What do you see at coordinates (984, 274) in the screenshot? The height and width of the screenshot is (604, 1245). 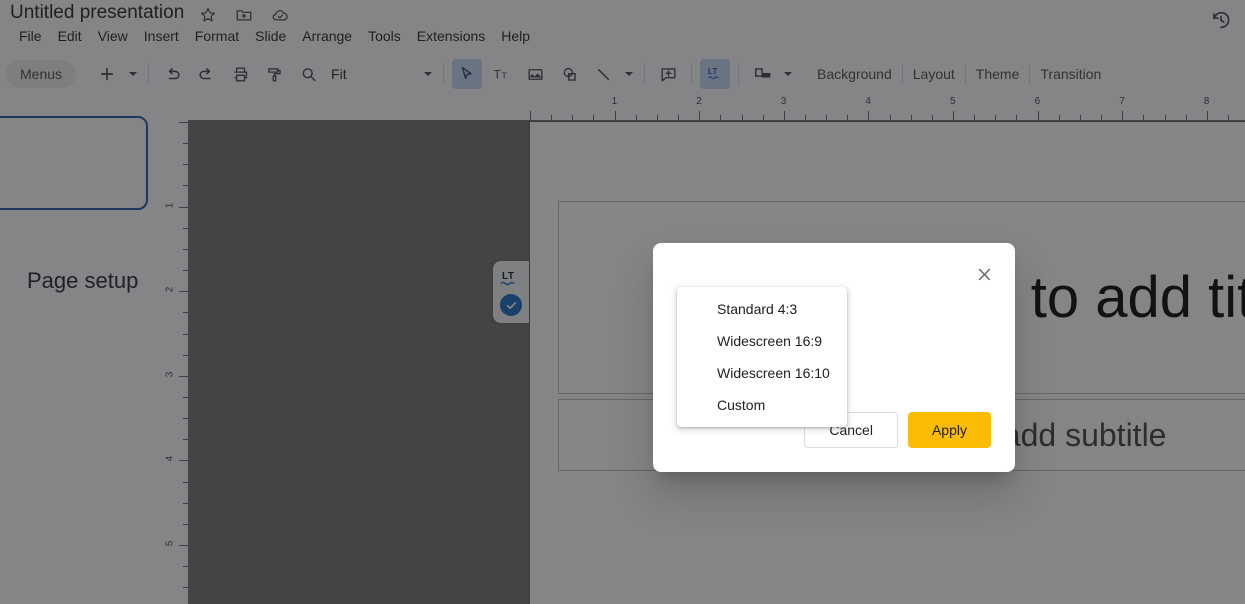 I see `close-icon` at bounding box center [984, 274].